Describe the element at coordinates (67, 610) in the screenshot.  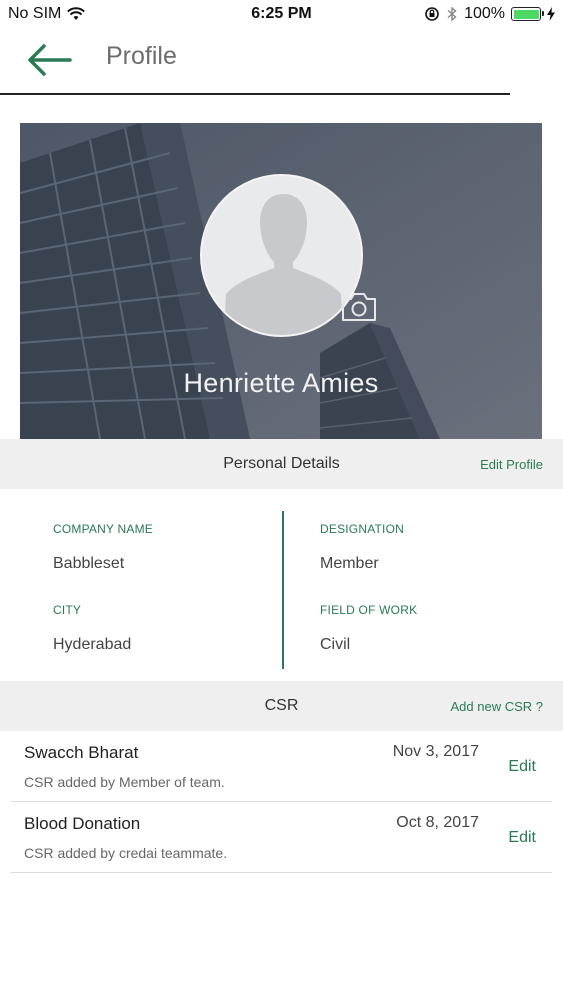
I see `city-label: CITY` at that location.